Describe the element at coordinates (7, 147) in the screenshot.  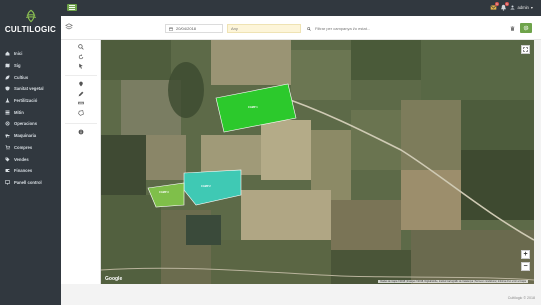
I see `cart-icon` at that location.